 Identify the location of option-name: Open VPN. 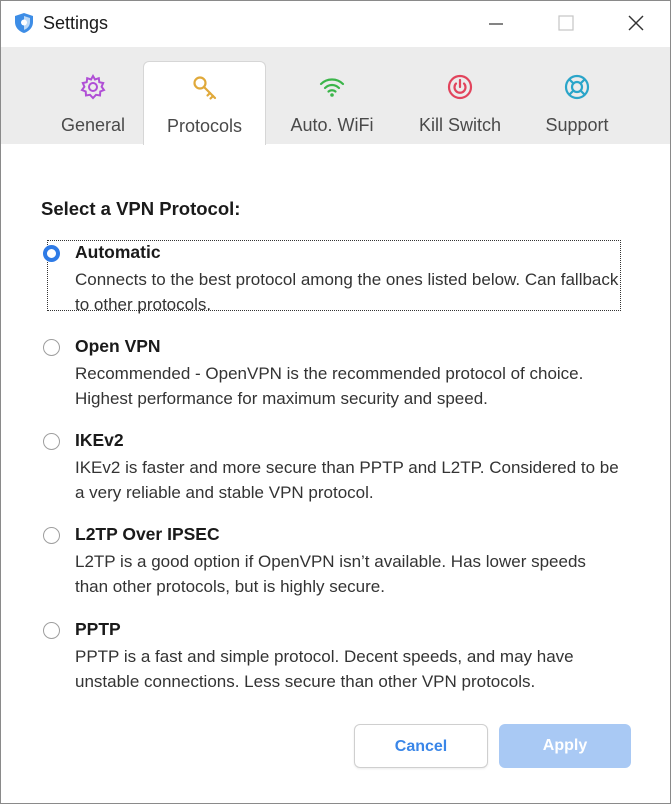
(118, 346).